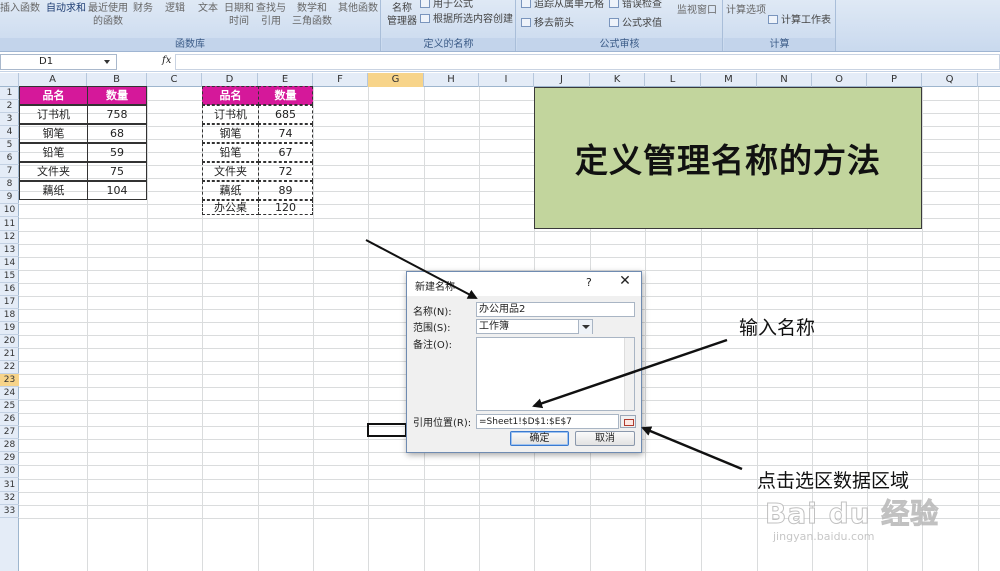 The width and height of the screenshot is (1000, 571). Describe the element at coordinates (9, 446) in the screenshot. I see `row-header-28: 28` at that location.